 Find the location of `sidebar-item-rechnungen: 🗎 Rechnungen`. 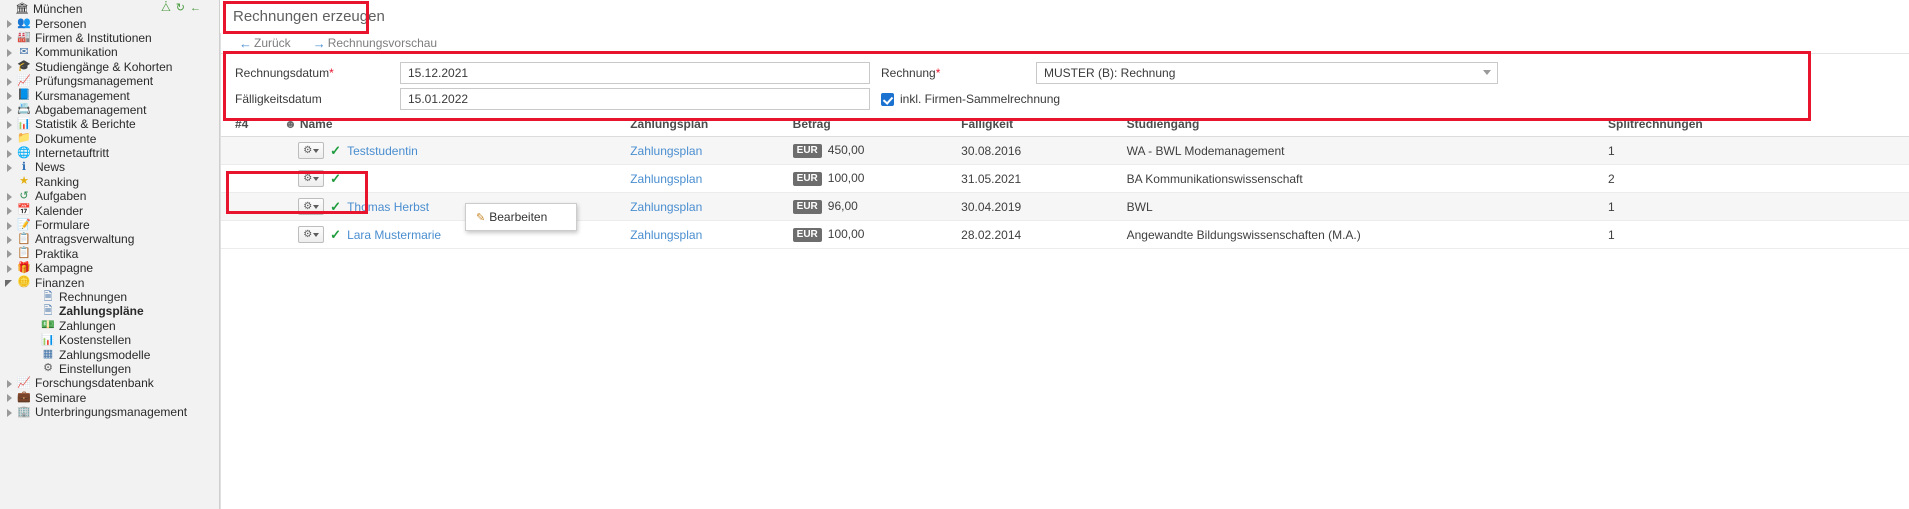

sidebar-item-rechnungen: 🗎 Rechnungen is located at coordinates (109, 297).